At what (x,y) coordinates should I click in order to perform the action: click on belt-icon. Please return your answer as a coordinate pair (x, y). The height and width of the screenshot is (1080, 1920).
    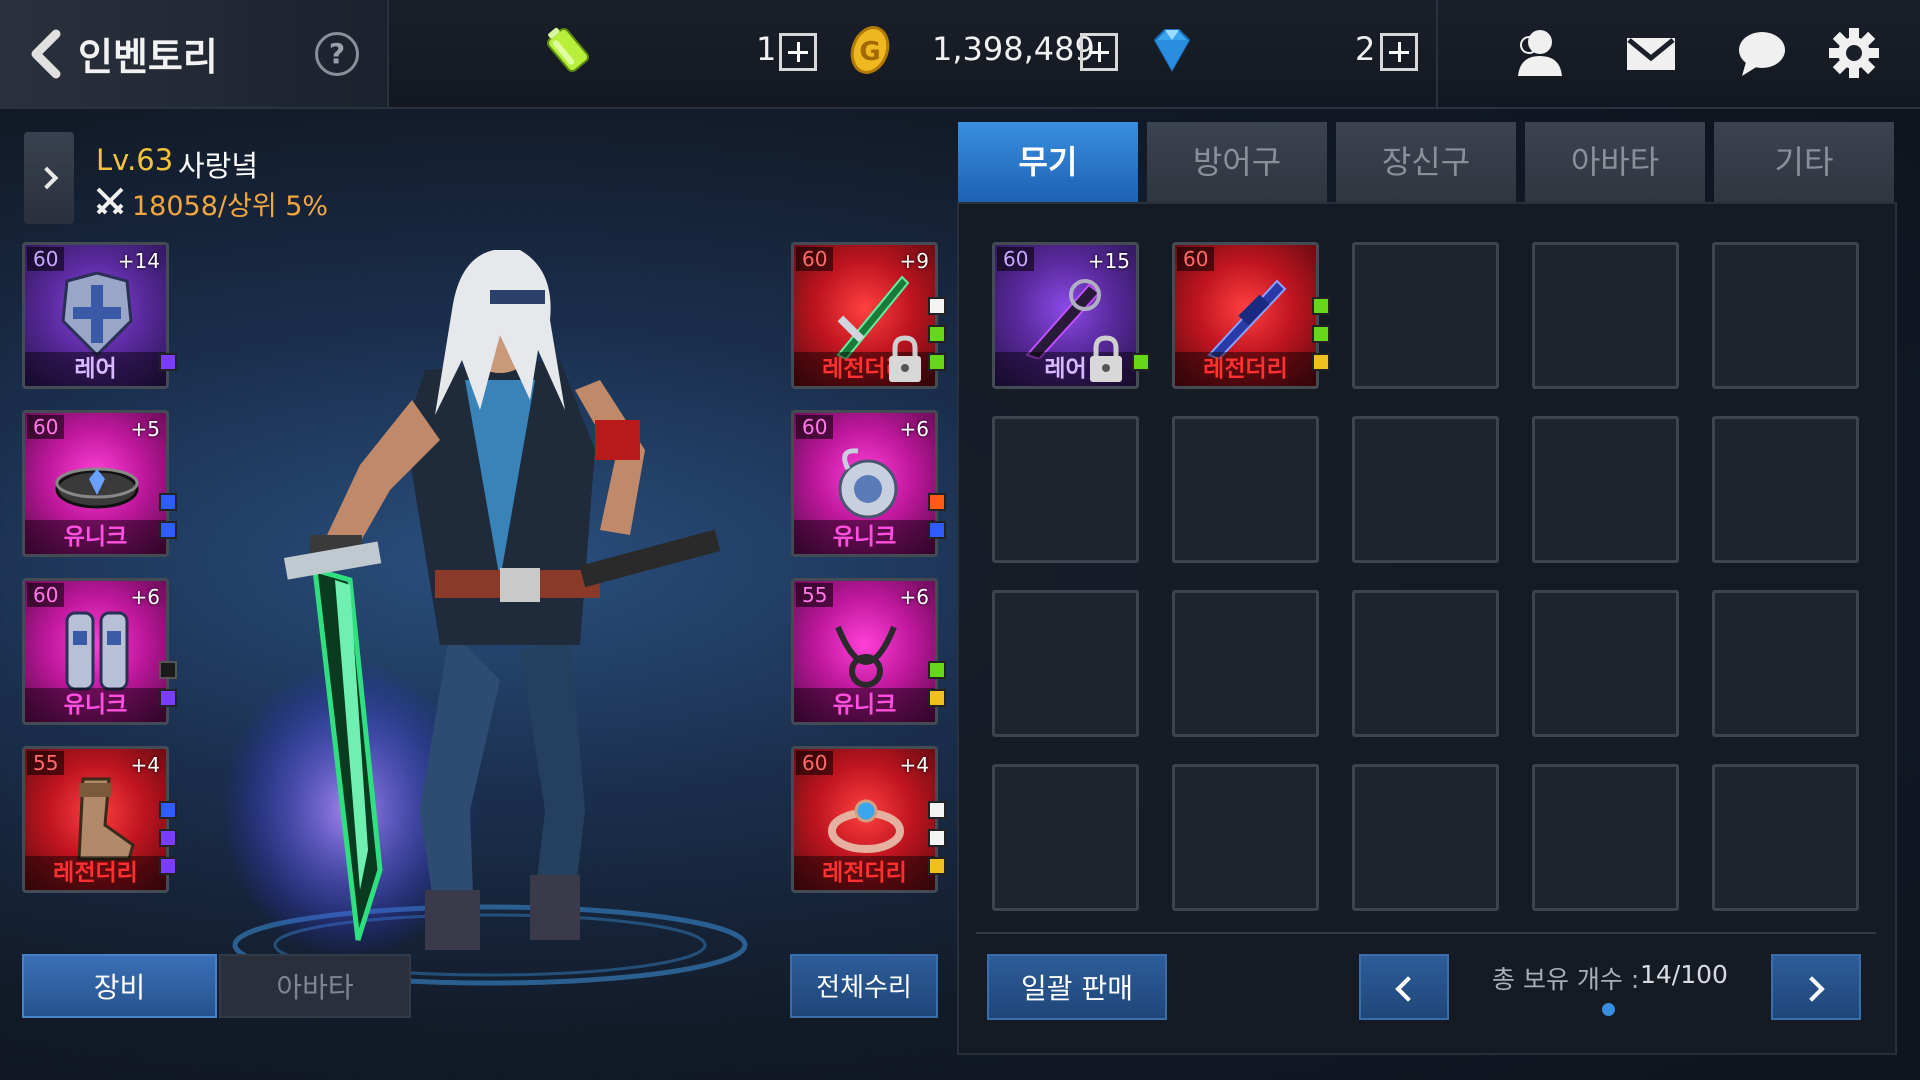
    Looking at the image, I should click on (97, 483).